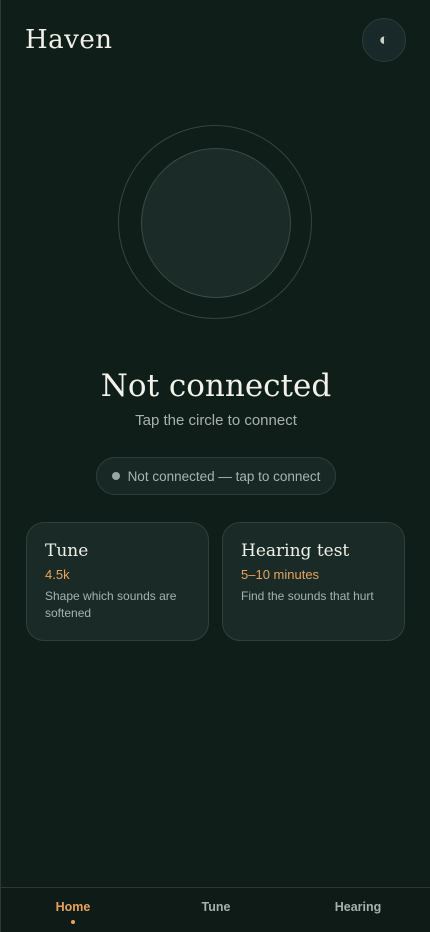 This screenshot has width=430, height=932. What do you see at coordinates (67, 551) in the screenshot?
I see `card-title: Tune` at bounding box center [67, 551].